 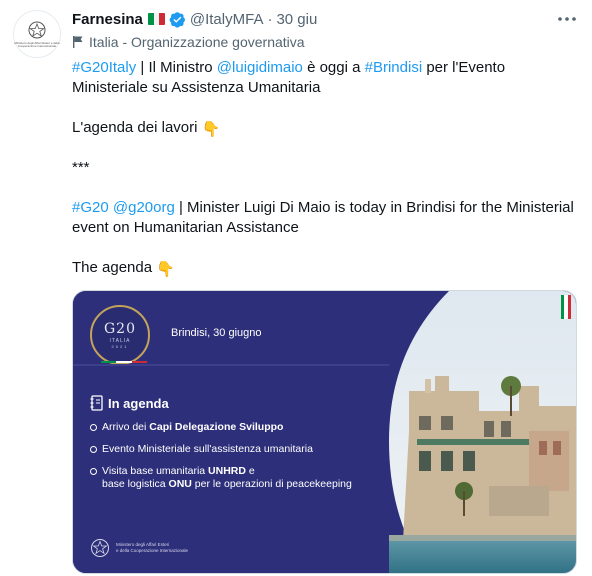 I want to click on handle: @ItalyMFA, so click(x=227, y=19).